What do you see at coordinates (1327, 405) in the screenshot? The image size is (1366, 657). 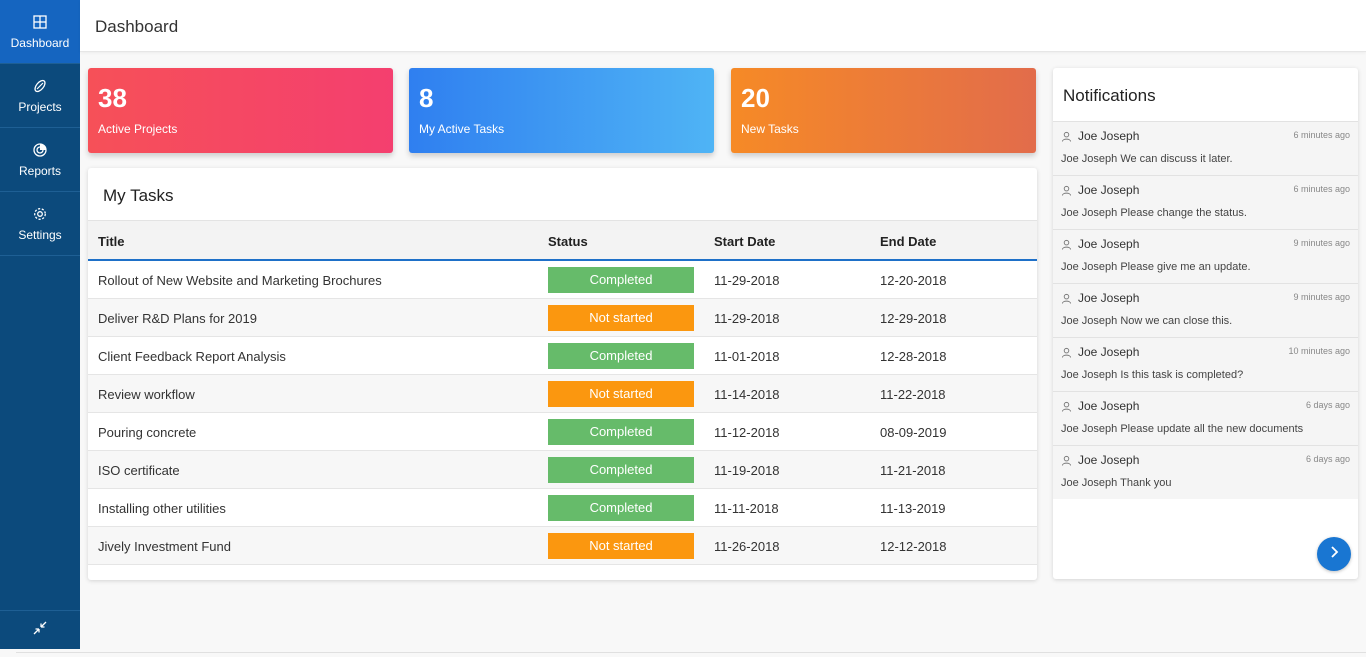 I see `notification-time: 6 days ago` at bounding box center [1327, 405].